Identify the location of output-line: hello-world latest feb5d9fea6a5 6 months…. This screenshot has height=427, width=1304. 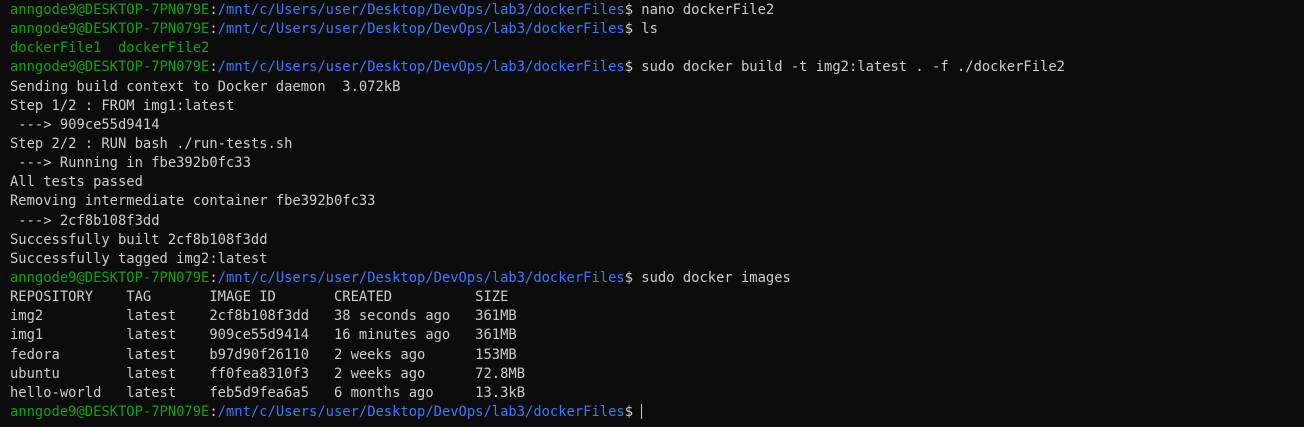
(267, 392).